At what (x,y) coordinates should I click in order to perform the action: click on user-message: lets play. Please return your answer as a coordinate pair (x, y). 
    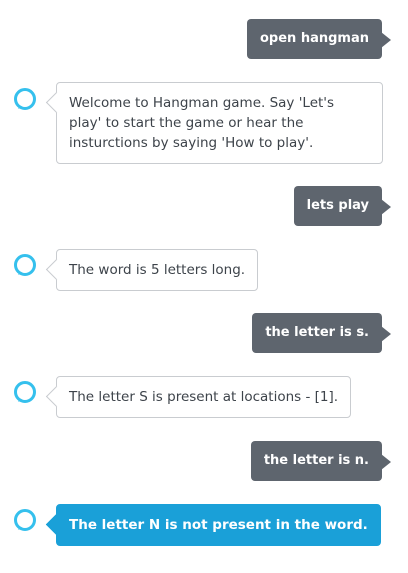
    Looking at the image, I should click on (342, 206).